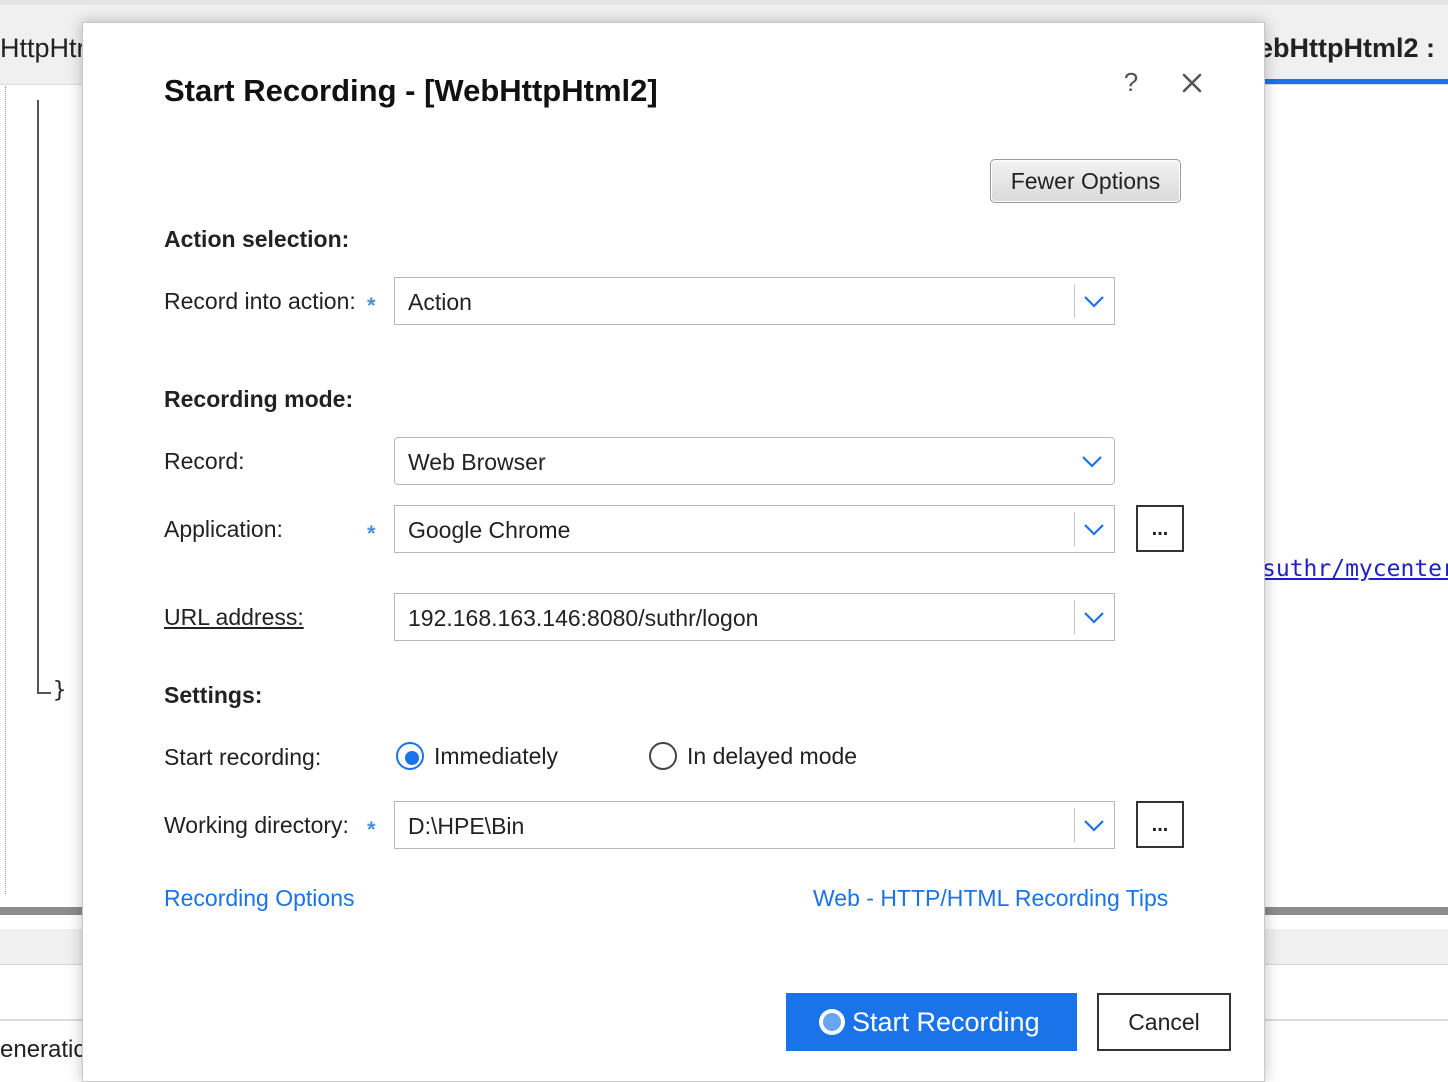 The image size is (1448, 1082). I want to click on start-recording-button: Start Recording, so click(931, 1022).